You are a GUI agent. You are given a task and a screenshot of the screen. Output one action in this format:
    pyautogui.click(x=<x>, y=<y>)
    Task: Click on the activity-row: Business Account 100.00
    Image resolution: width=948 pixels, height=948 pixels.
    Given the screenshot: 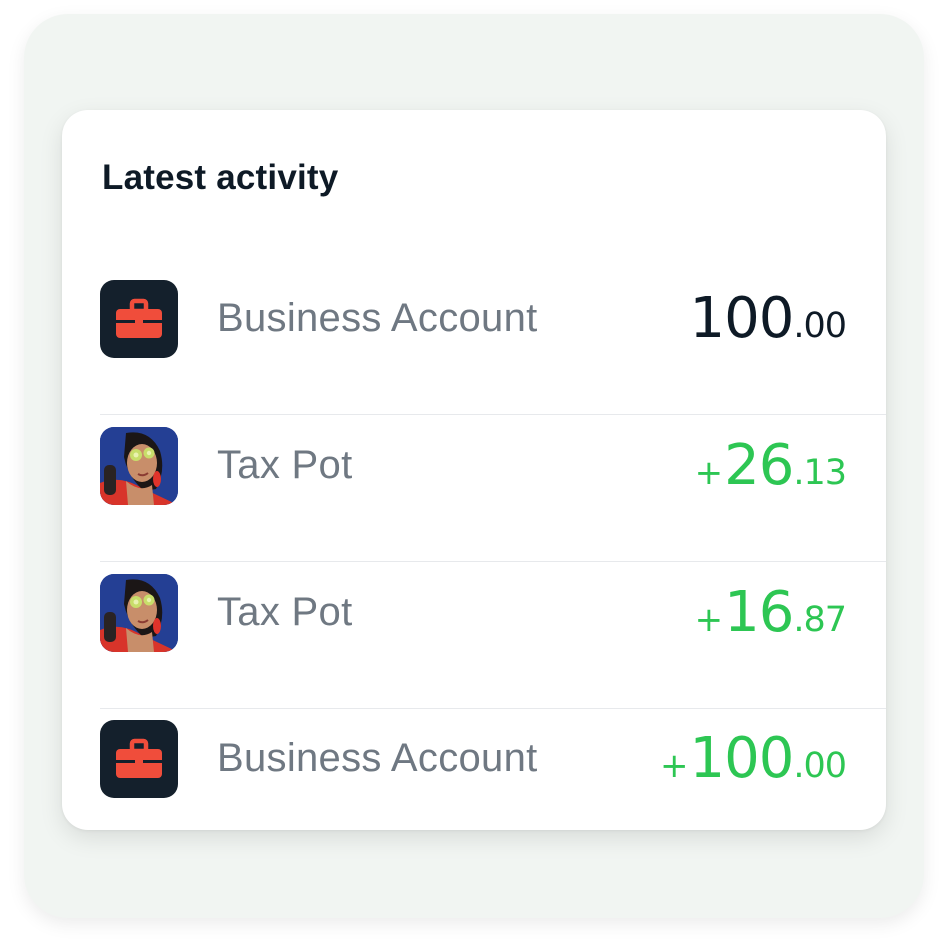 What is the action you would take?
    pyautogui.click(x=493, y=341)
    